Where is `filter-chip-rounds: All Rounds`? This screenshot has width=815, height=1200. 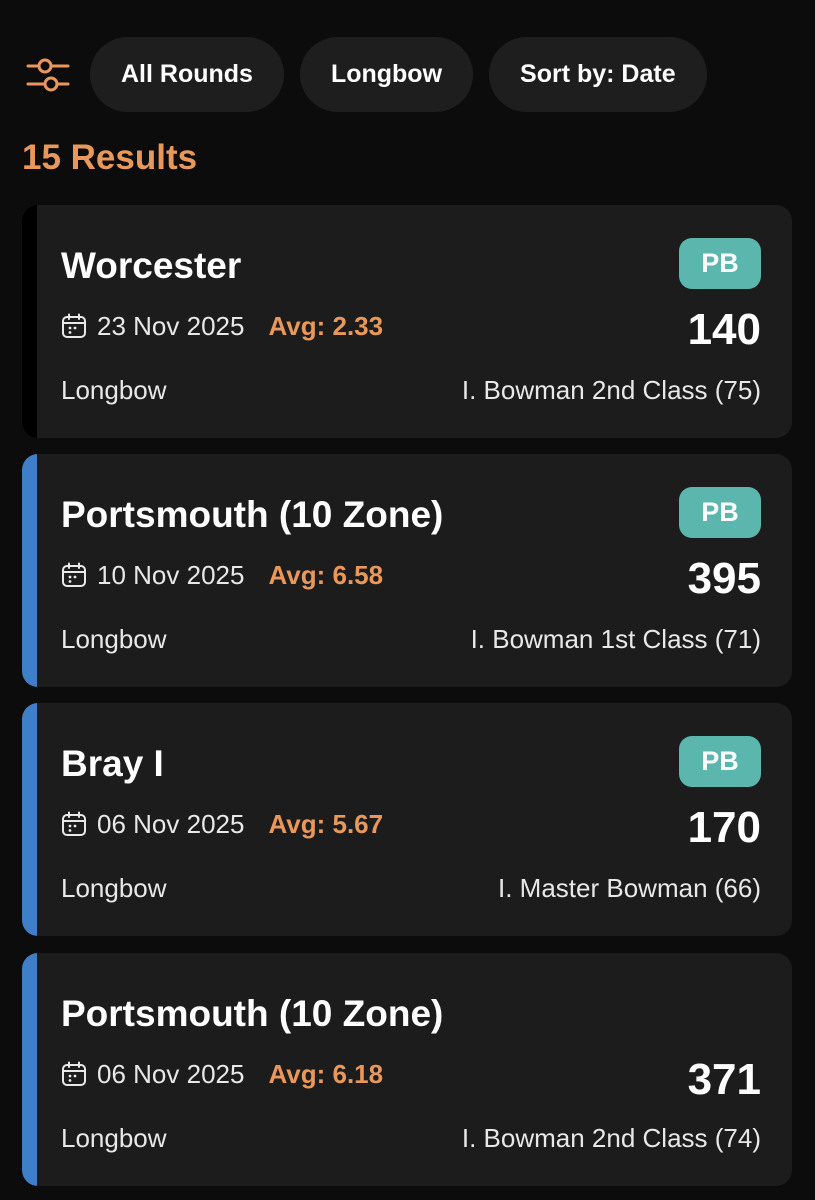 filter-chip-rounds: All Rounds is located at coordinates (187, 74).